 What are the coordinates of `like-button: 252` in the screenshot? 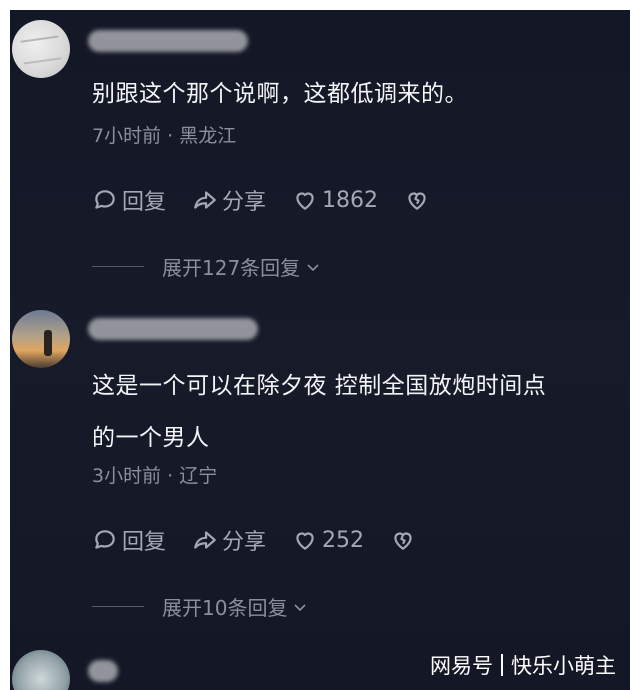 It's located at (328, 540).